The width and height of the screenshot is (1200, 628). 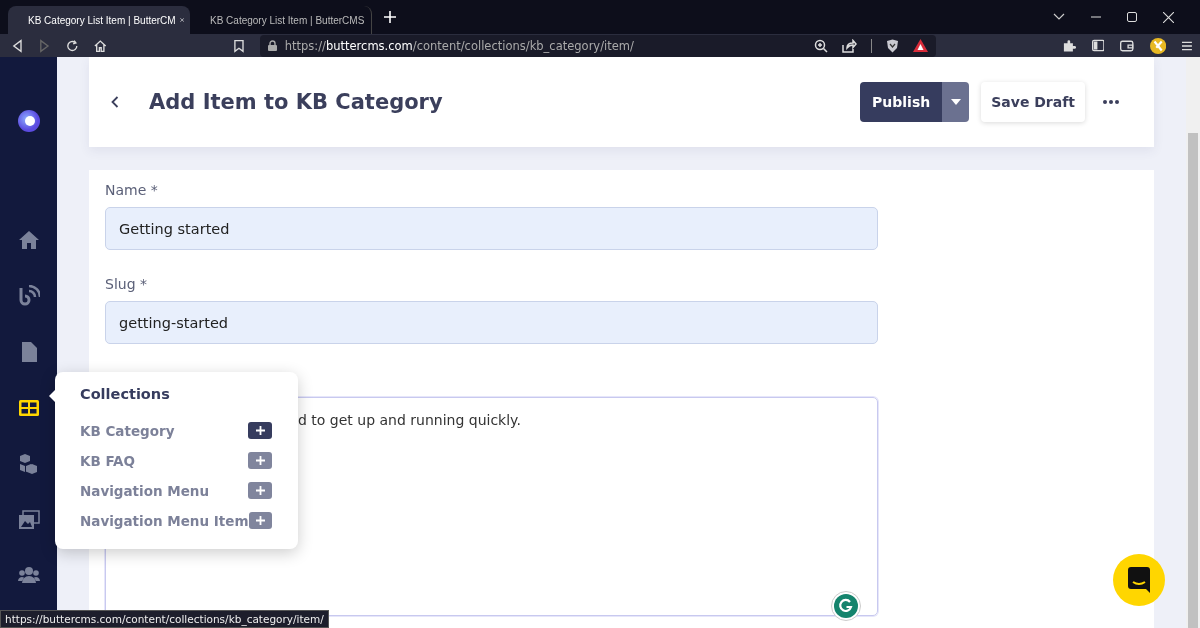 I want to click on publish-dropdown-button, so click(x=956, y=102).